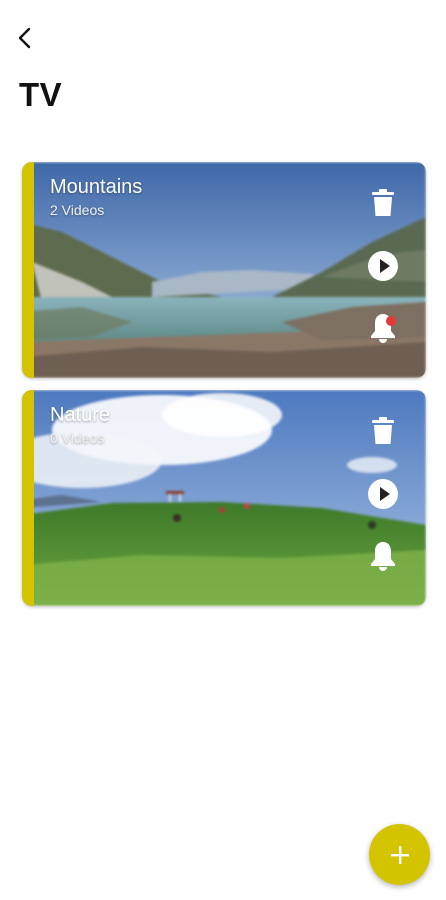 Image resolution: width=446 pixels, height=900 pixels. I want to click on playlist-video-count: 2 Videos, so click(77, 210).